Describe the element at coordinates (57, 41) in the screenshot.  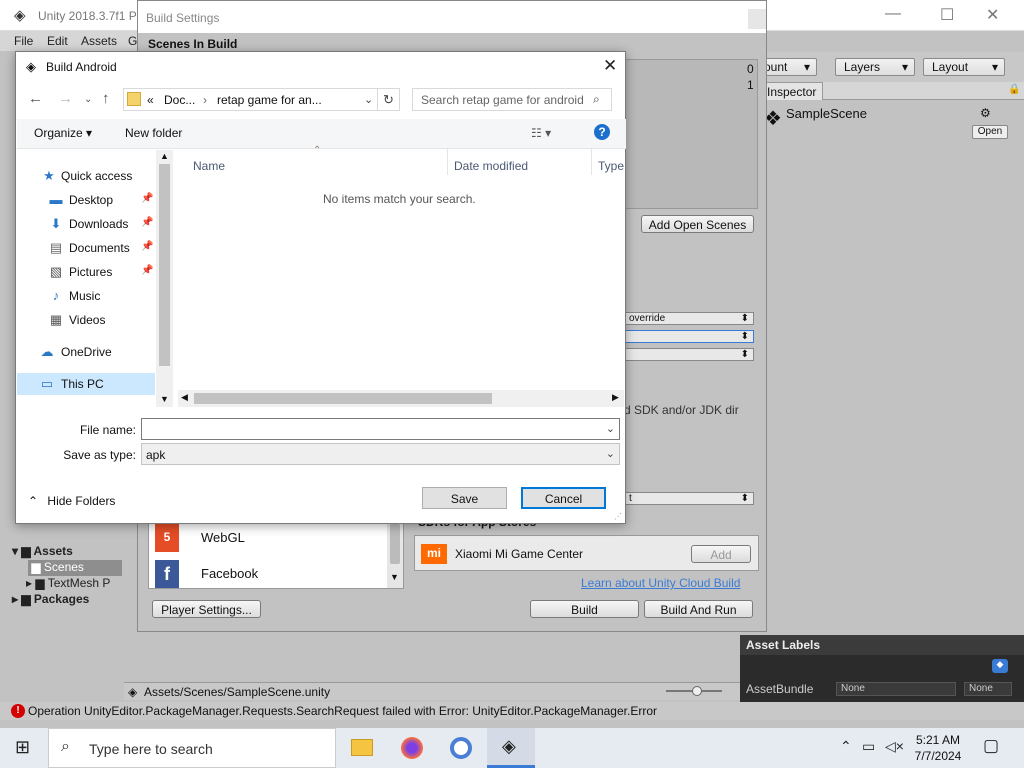
I see `menu-edit: Edit` at that location.